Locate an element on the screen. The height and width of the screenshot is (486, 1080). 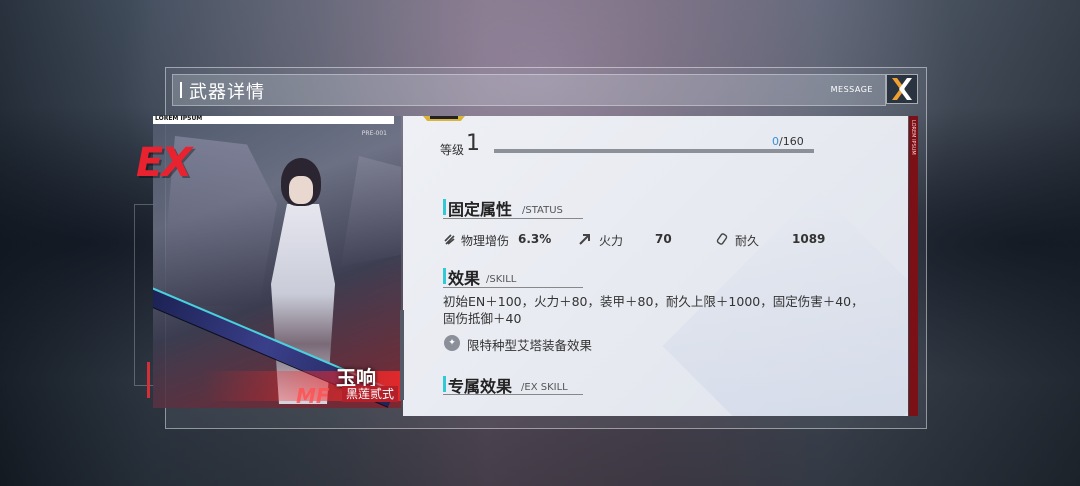
card-code: PRE-001 is located at coordinates (374, 133).